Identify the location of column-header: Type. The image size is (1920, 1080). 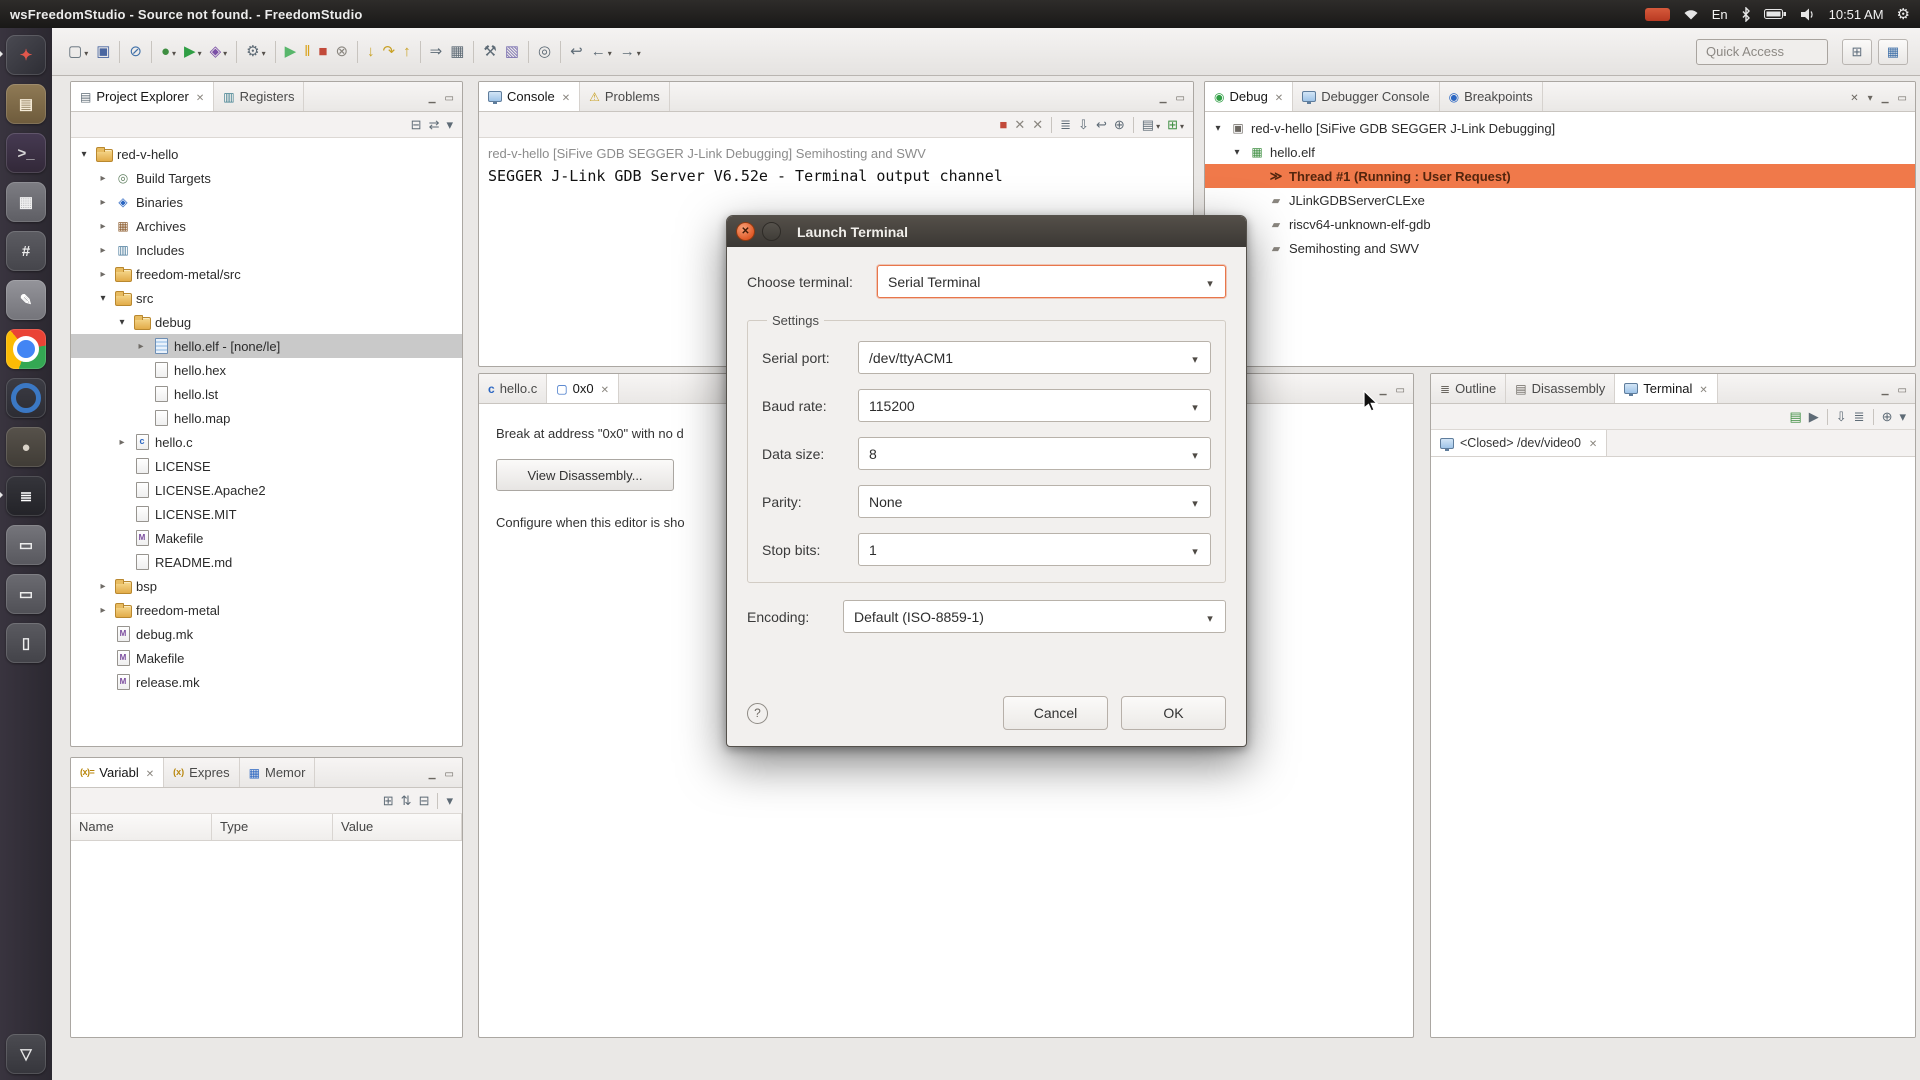
(272, 827).